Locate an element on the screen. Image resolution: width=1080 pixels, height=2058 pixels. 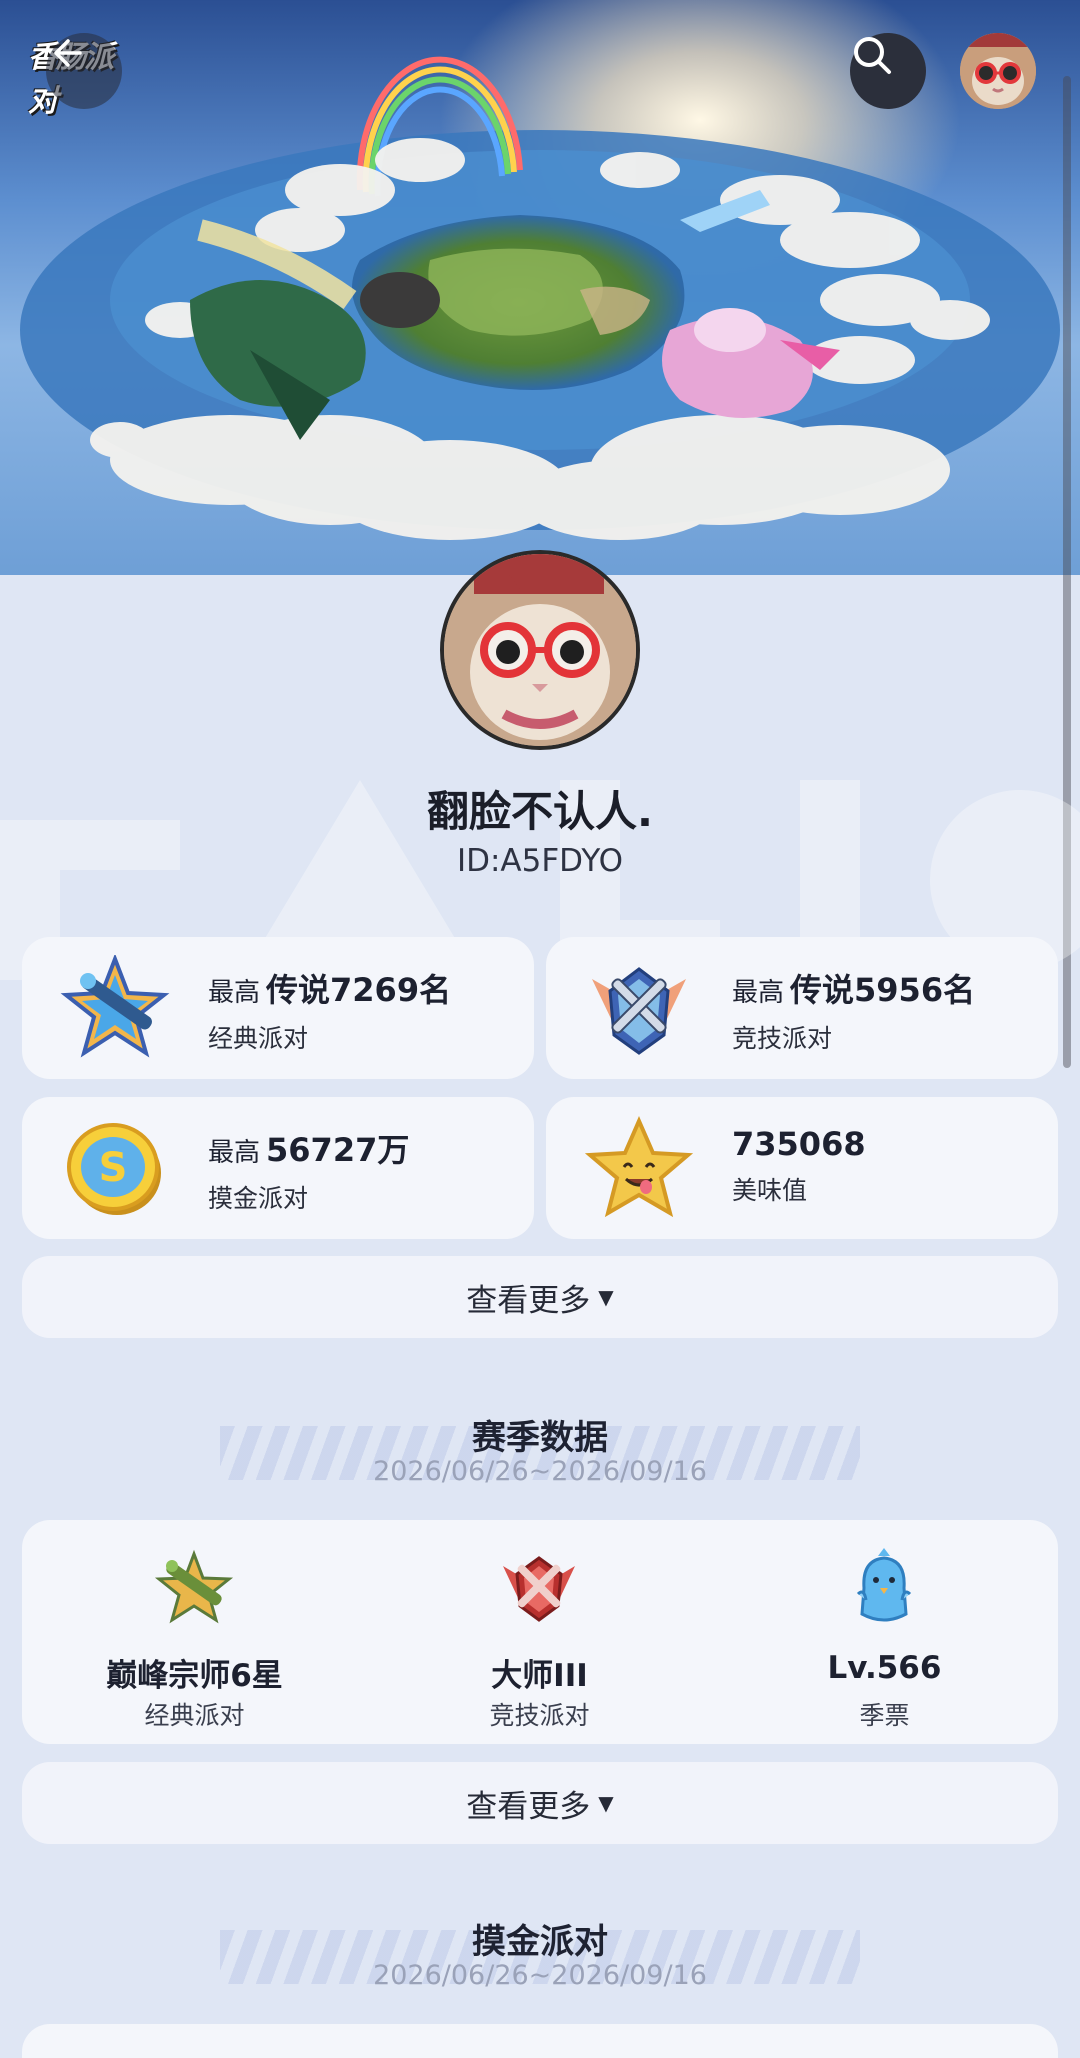
stat-text: 最高 传说7269名 经典派对 is located at coordinates (329, 1010).